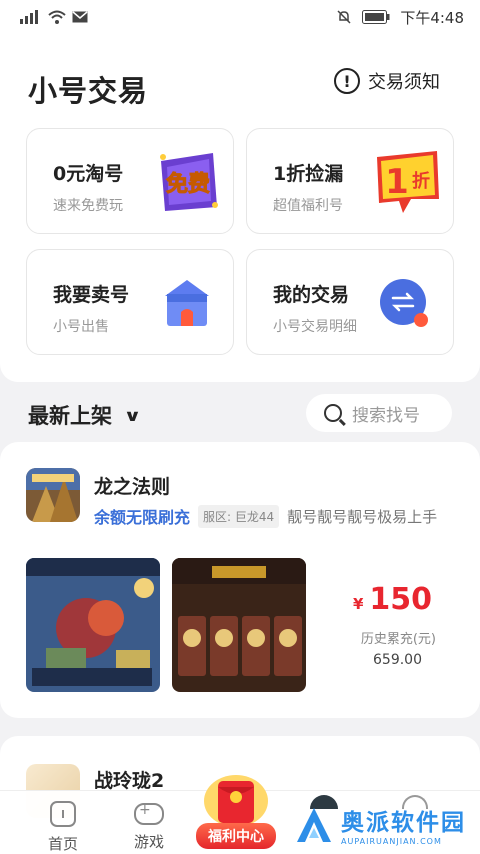 The width and height of the screenshot is (480, 854). Describe the element at coordinates (130, 181) in the screenshot. I see `card-free-account: 0元淘号 速来免费玩 免费` at that location.